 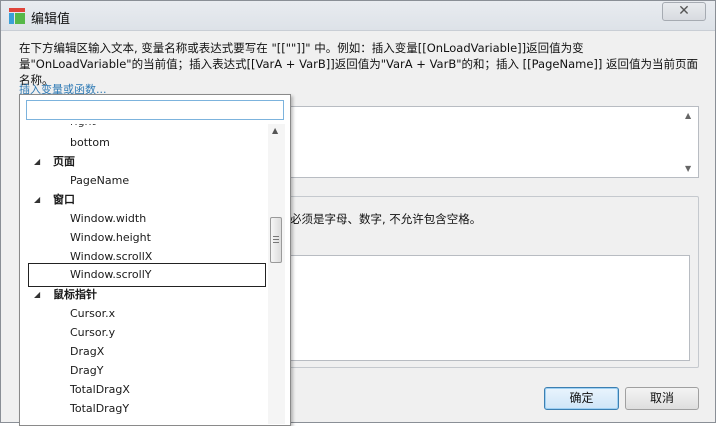 I want to click on tree-item: DragY, so click(x=147, y=370).